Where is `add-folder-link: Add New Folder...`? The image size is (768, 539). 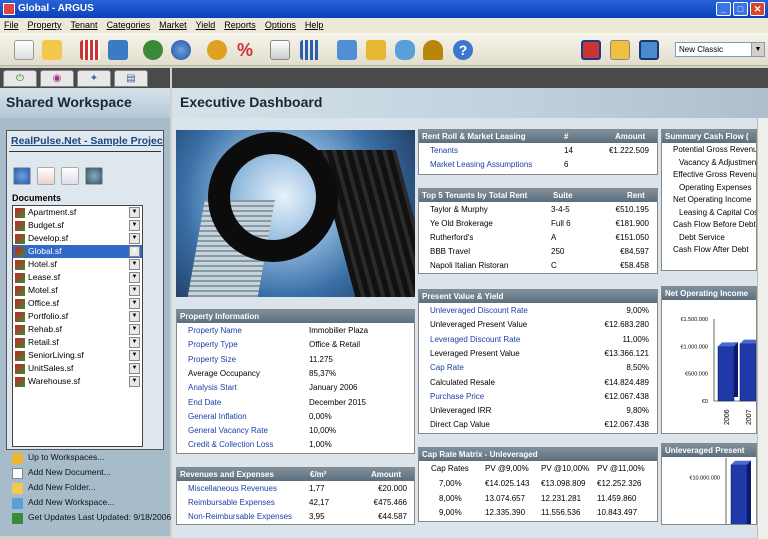 add-folder-link: Add New Folder... is located at coordinates (91, 489).